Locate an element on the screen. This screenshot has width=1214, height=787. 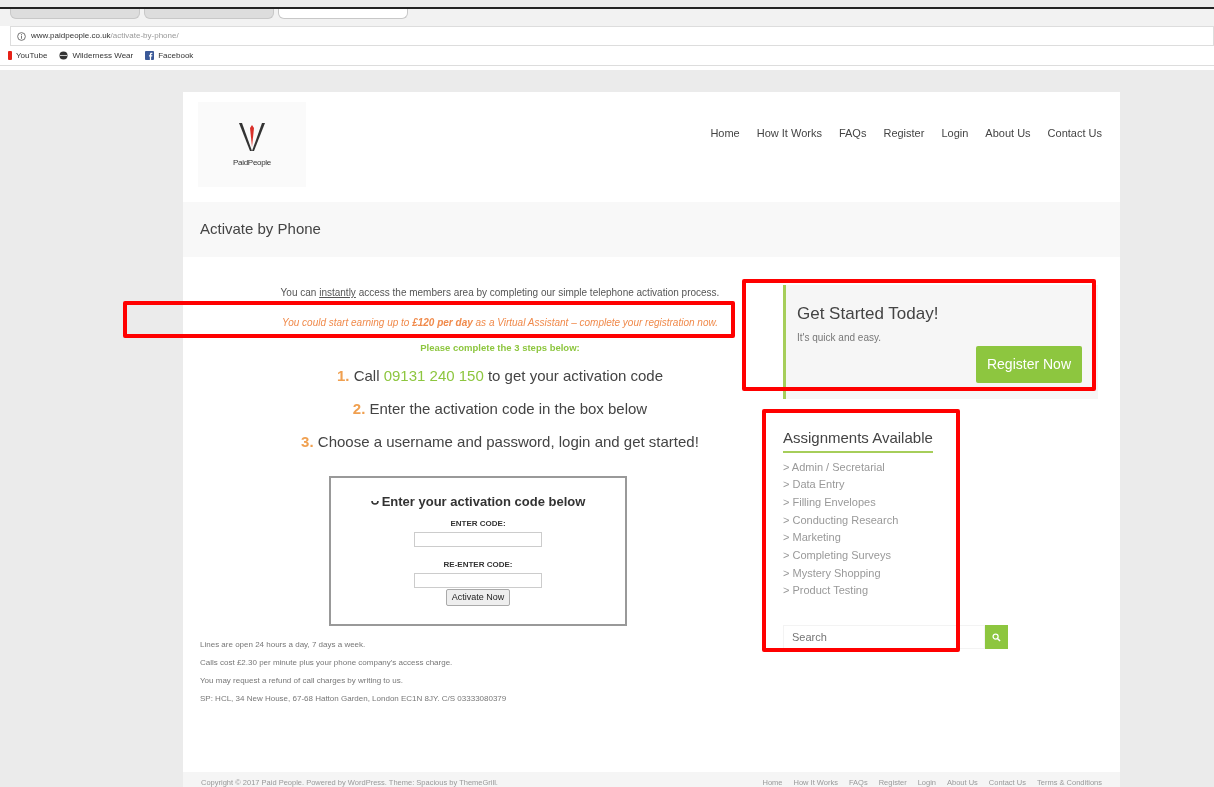
f-logo-icon is located at coordinates (150, 55).